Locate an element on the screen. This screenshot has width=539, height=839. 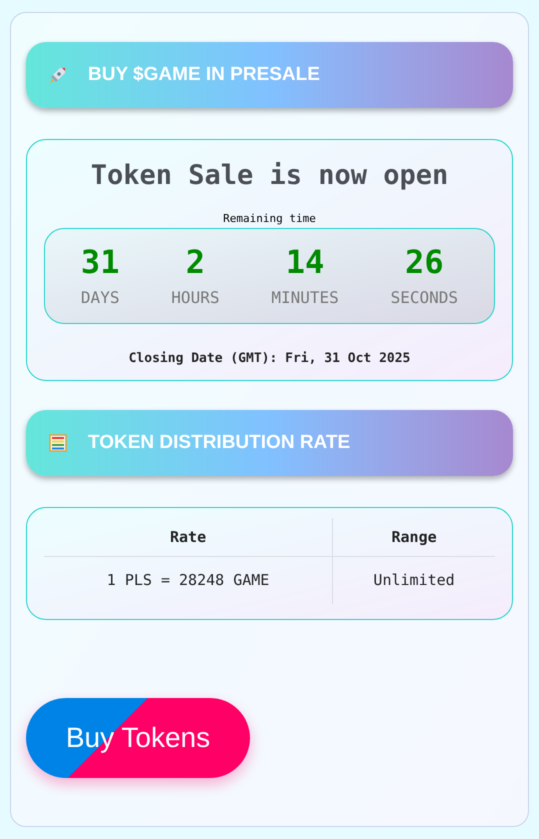
countdown-unit-label: DAYS is located at coordinates (100, 298).